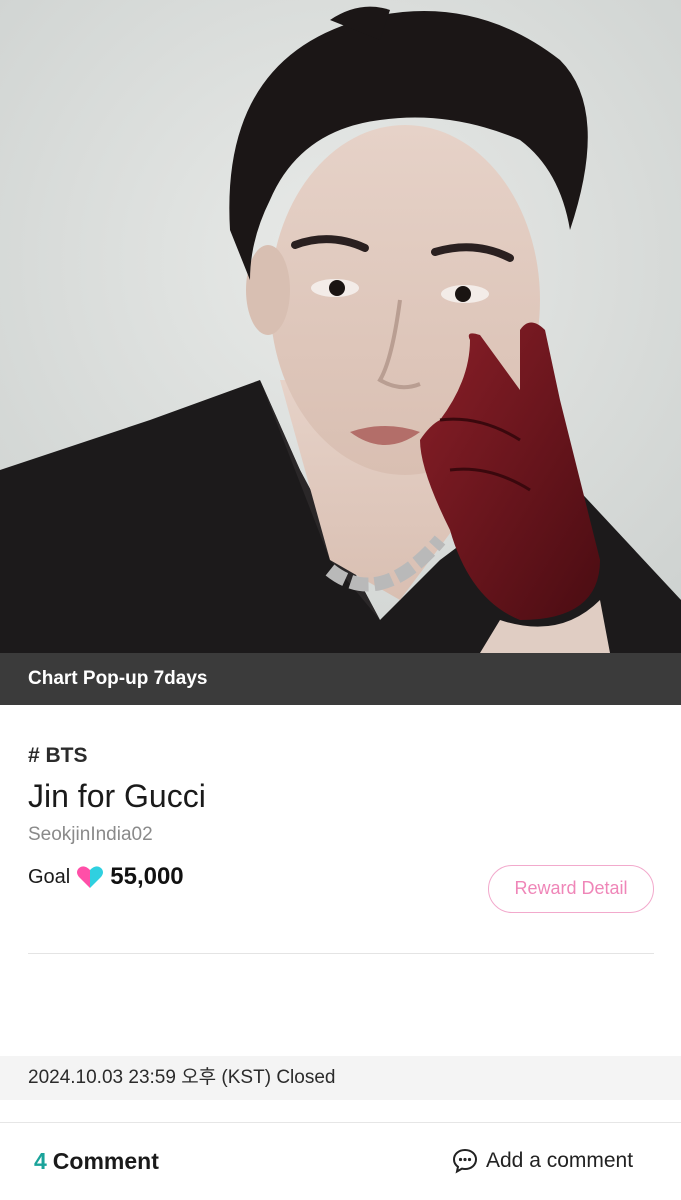 The image size is (681, 1200). What do you see at coordinates (117, 796) in the screenshot?
I see `project-title: Jin for Gucci` at bounding box center [117, 796].